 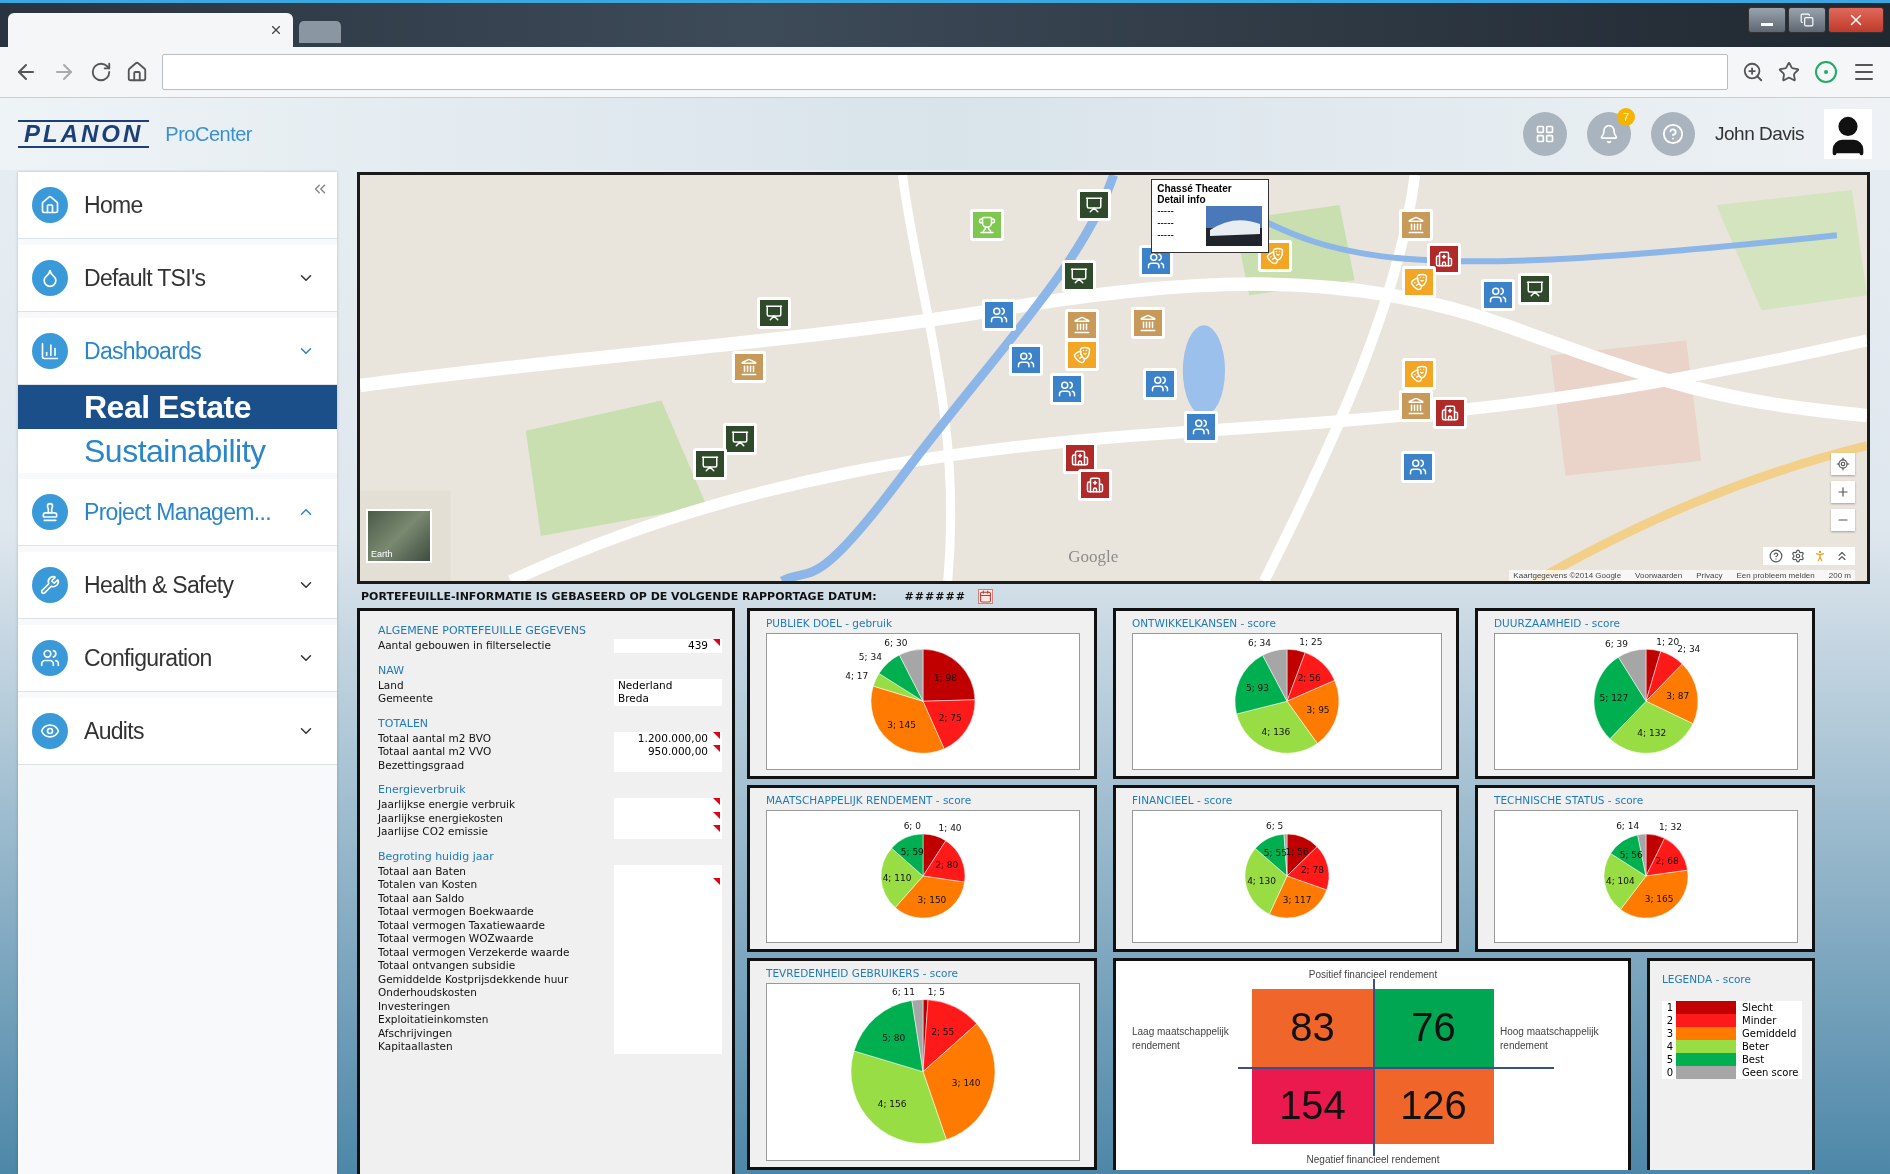 What do you see at coordinates (932, 900) in the screenshot?
I see `slice-label: 3; 150` at bounding box center [932, 900].